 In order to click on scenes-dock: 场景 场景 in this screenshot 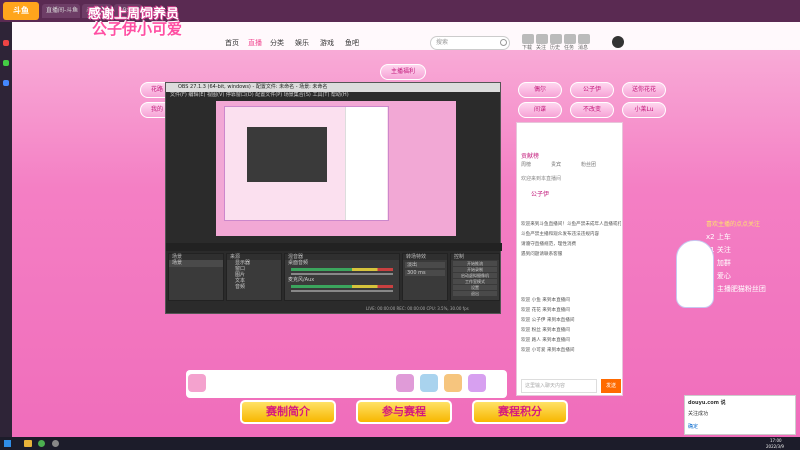, I will do `click(196, 277)`.